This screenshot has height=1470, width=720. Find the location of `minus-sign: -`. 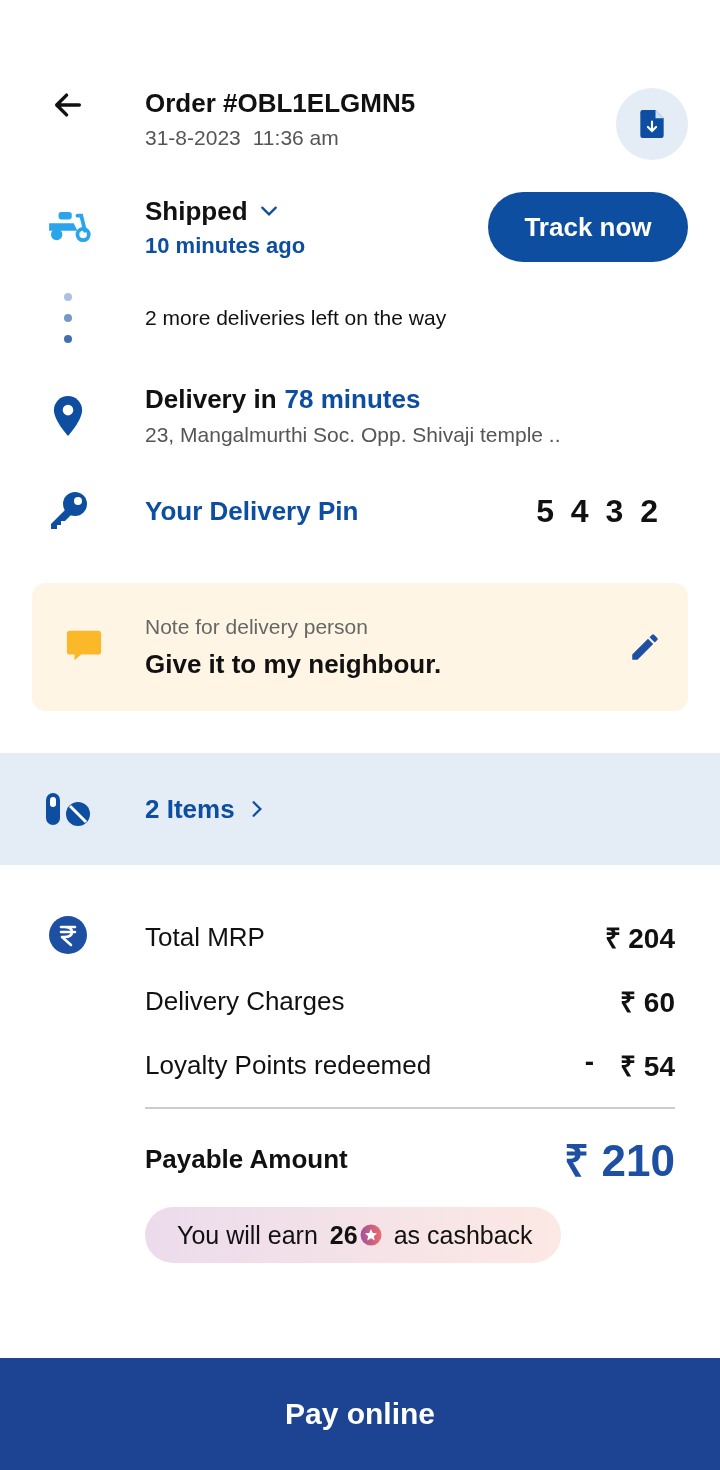

minus-sign: - is located at coordinates (589, 1062).